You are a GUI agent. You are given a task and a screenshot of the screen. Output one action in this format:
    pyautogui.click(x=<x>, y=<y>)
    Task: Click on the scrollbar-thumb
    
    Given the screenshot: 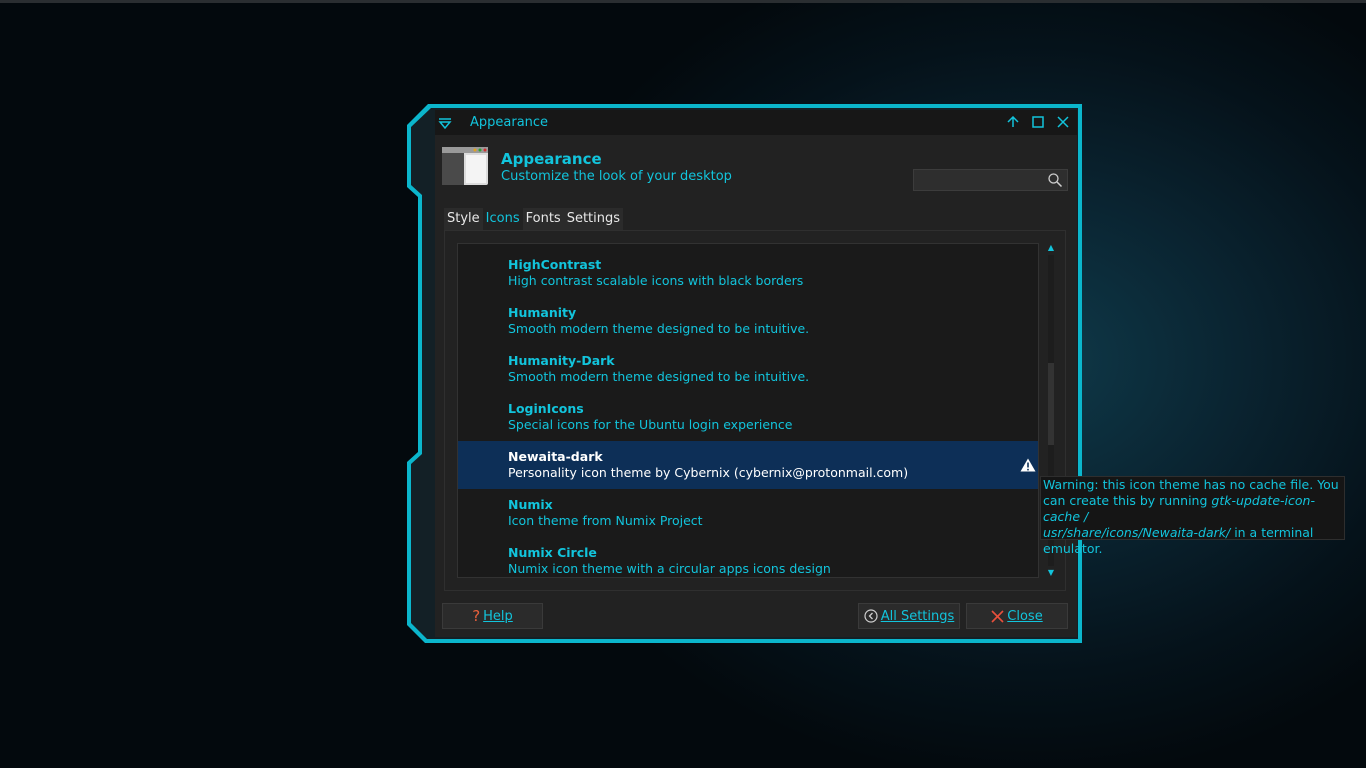 What is the action you would take?
    pyautogui.click(x=1051, y=404)
    